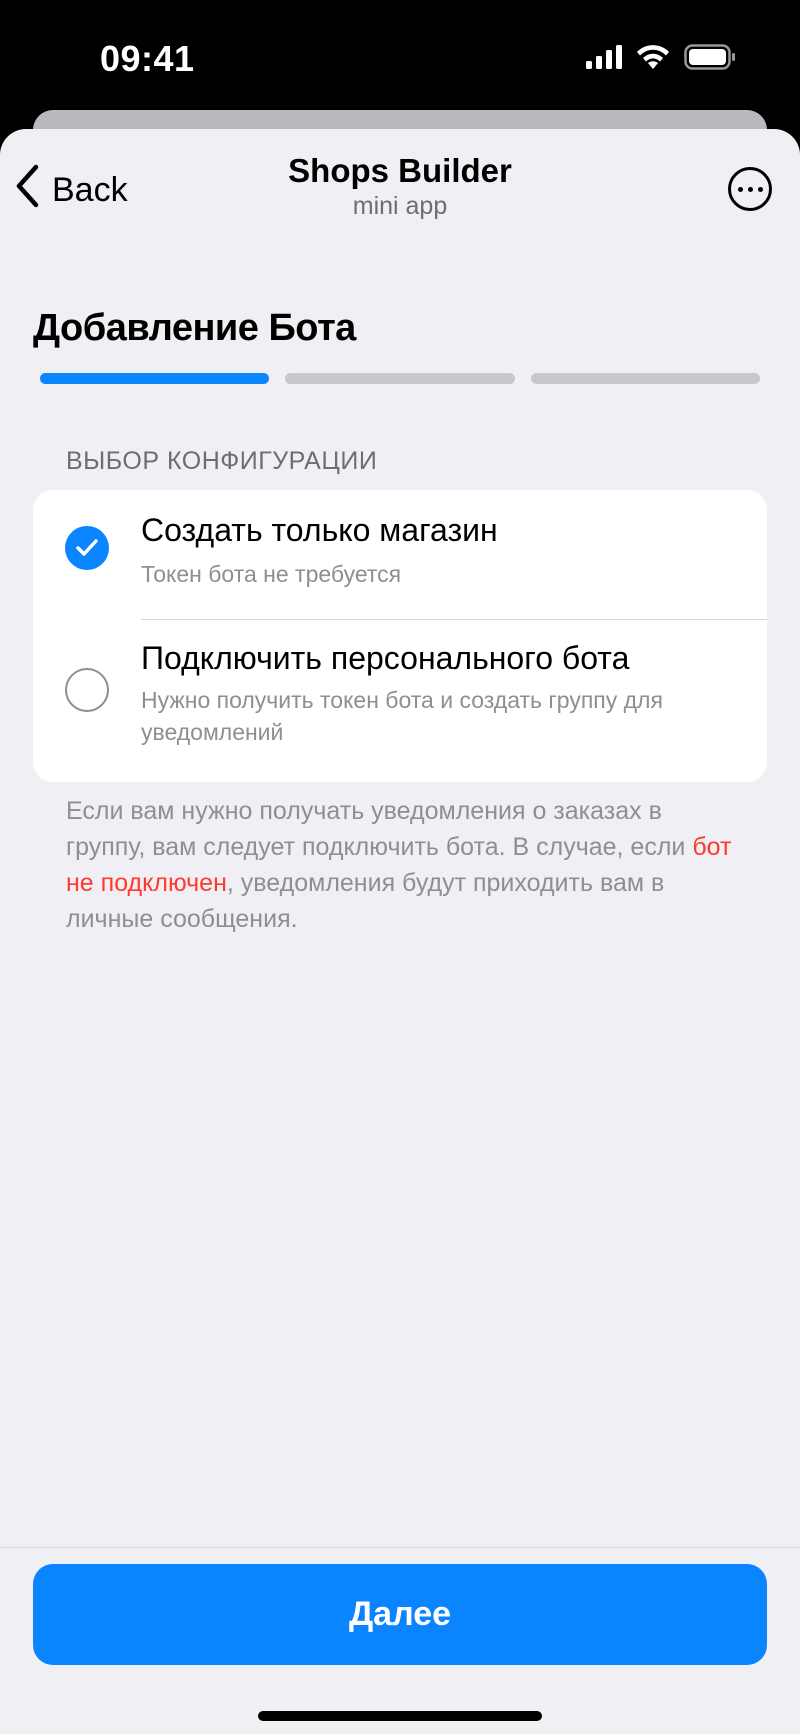 The image size is (800, 1734). Describe the element at coordinates (33, 190) in the screenshot. I see `chevron-left-icon` at that location.